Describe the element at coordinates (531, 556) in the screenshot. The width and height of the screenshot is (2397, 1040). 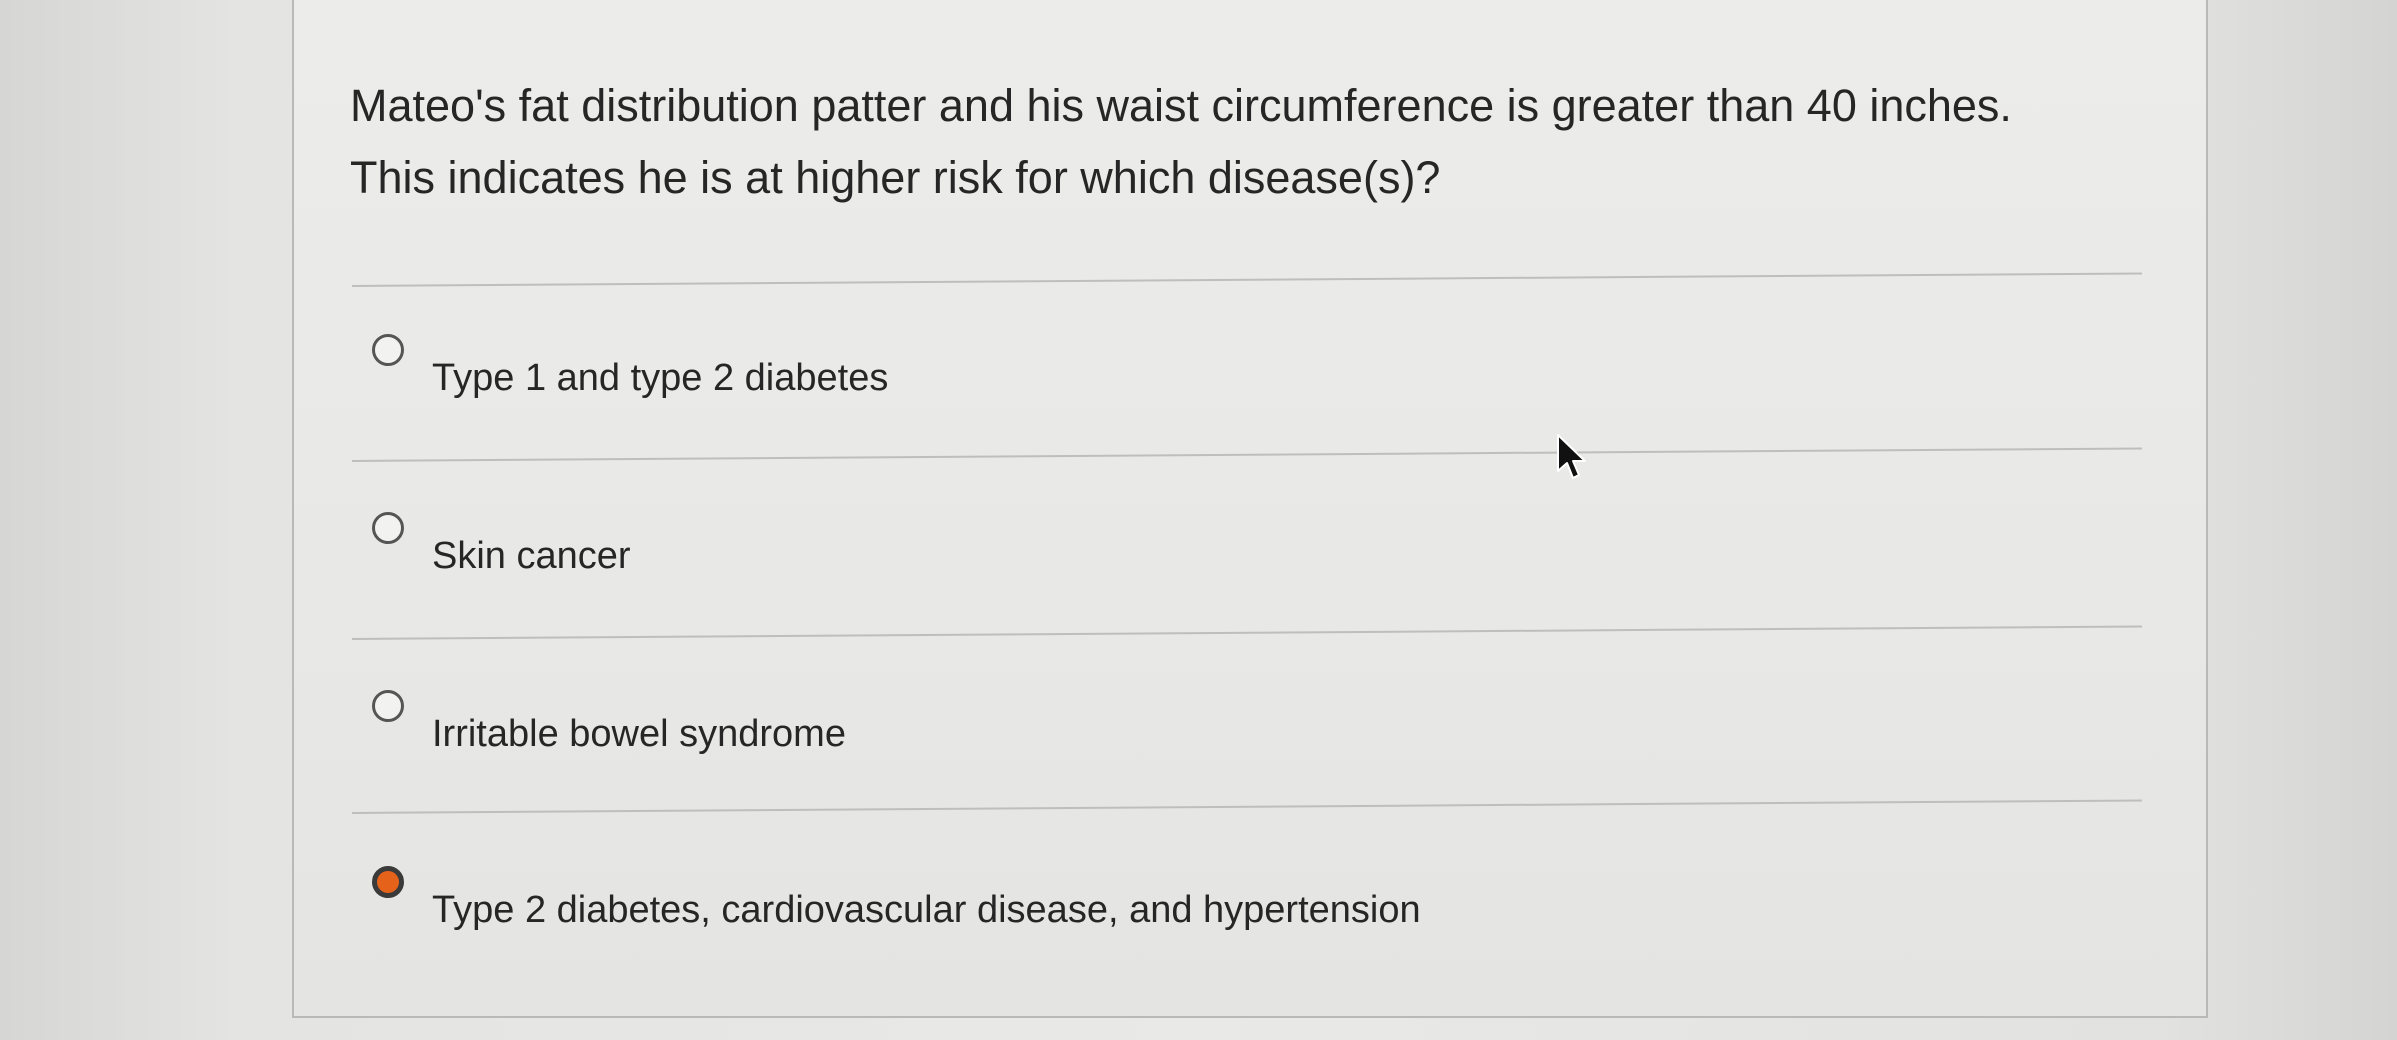
I see `option-label: Skin cancer` at that location.